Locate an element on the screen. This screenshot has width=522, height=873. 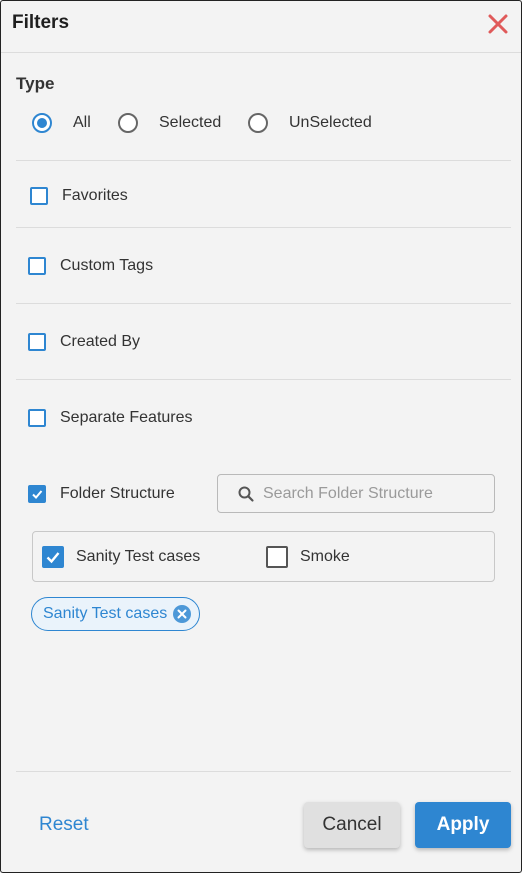
radio-selected-label: Selected is located at coordinates (190, 122).